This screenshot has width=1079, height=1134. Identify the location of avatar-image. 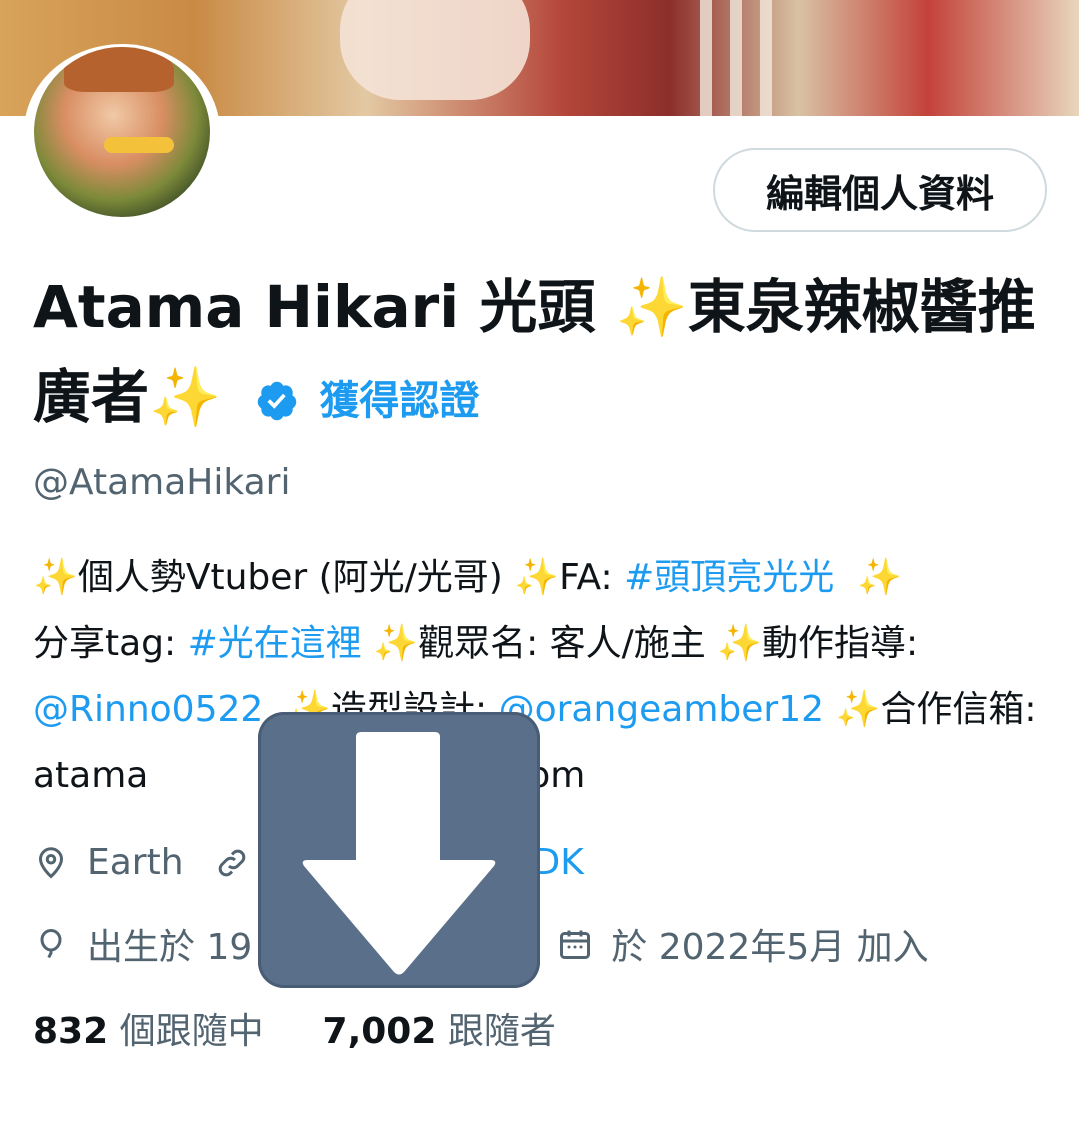
(122, 132).